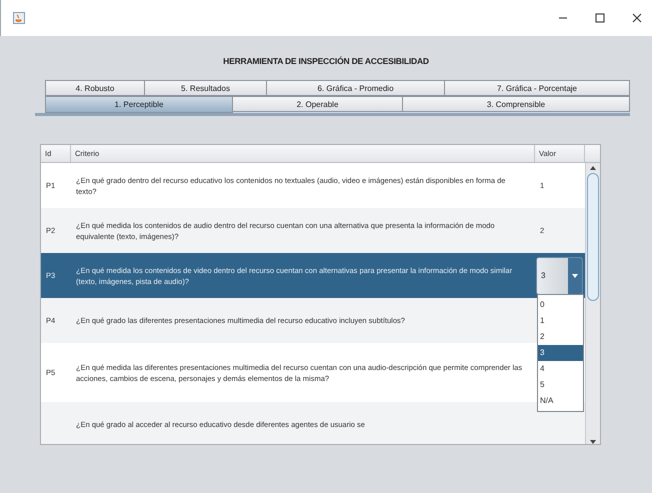 This screenshot has width=652, height=493. What do you see at coordinates (593, 168) in the screenshot?
I see `scroll-up-icon` at bounding box center [593, 168].